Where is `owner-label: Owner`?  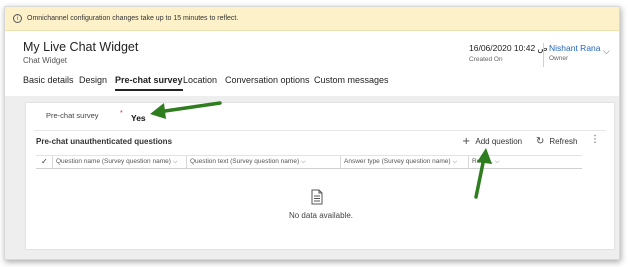 owner-label: Owner is located at coordinates (559, 58).